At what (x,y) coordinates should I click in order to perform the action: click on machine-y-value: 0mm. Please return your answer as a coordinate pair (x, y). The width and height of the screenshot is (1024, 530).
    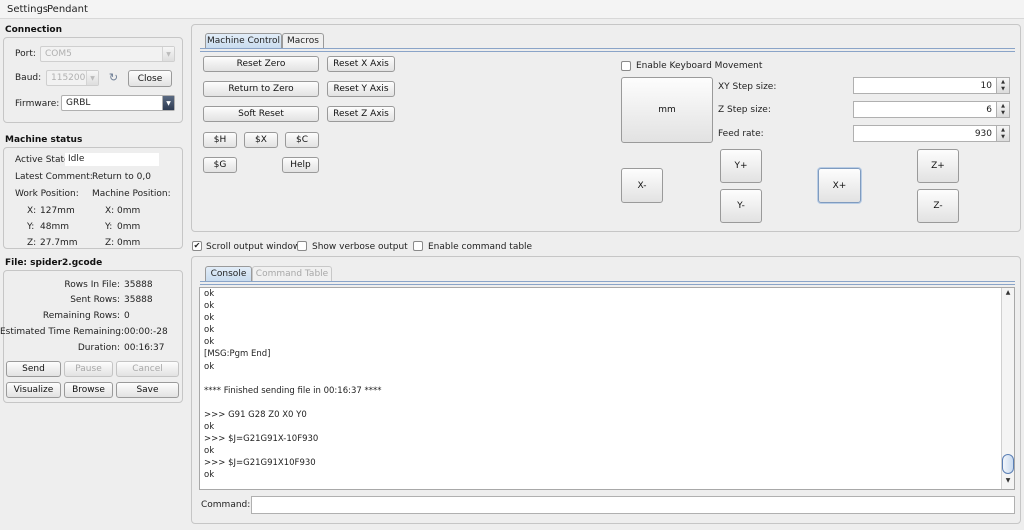
    Looking at the image, I should click on (129, 227).